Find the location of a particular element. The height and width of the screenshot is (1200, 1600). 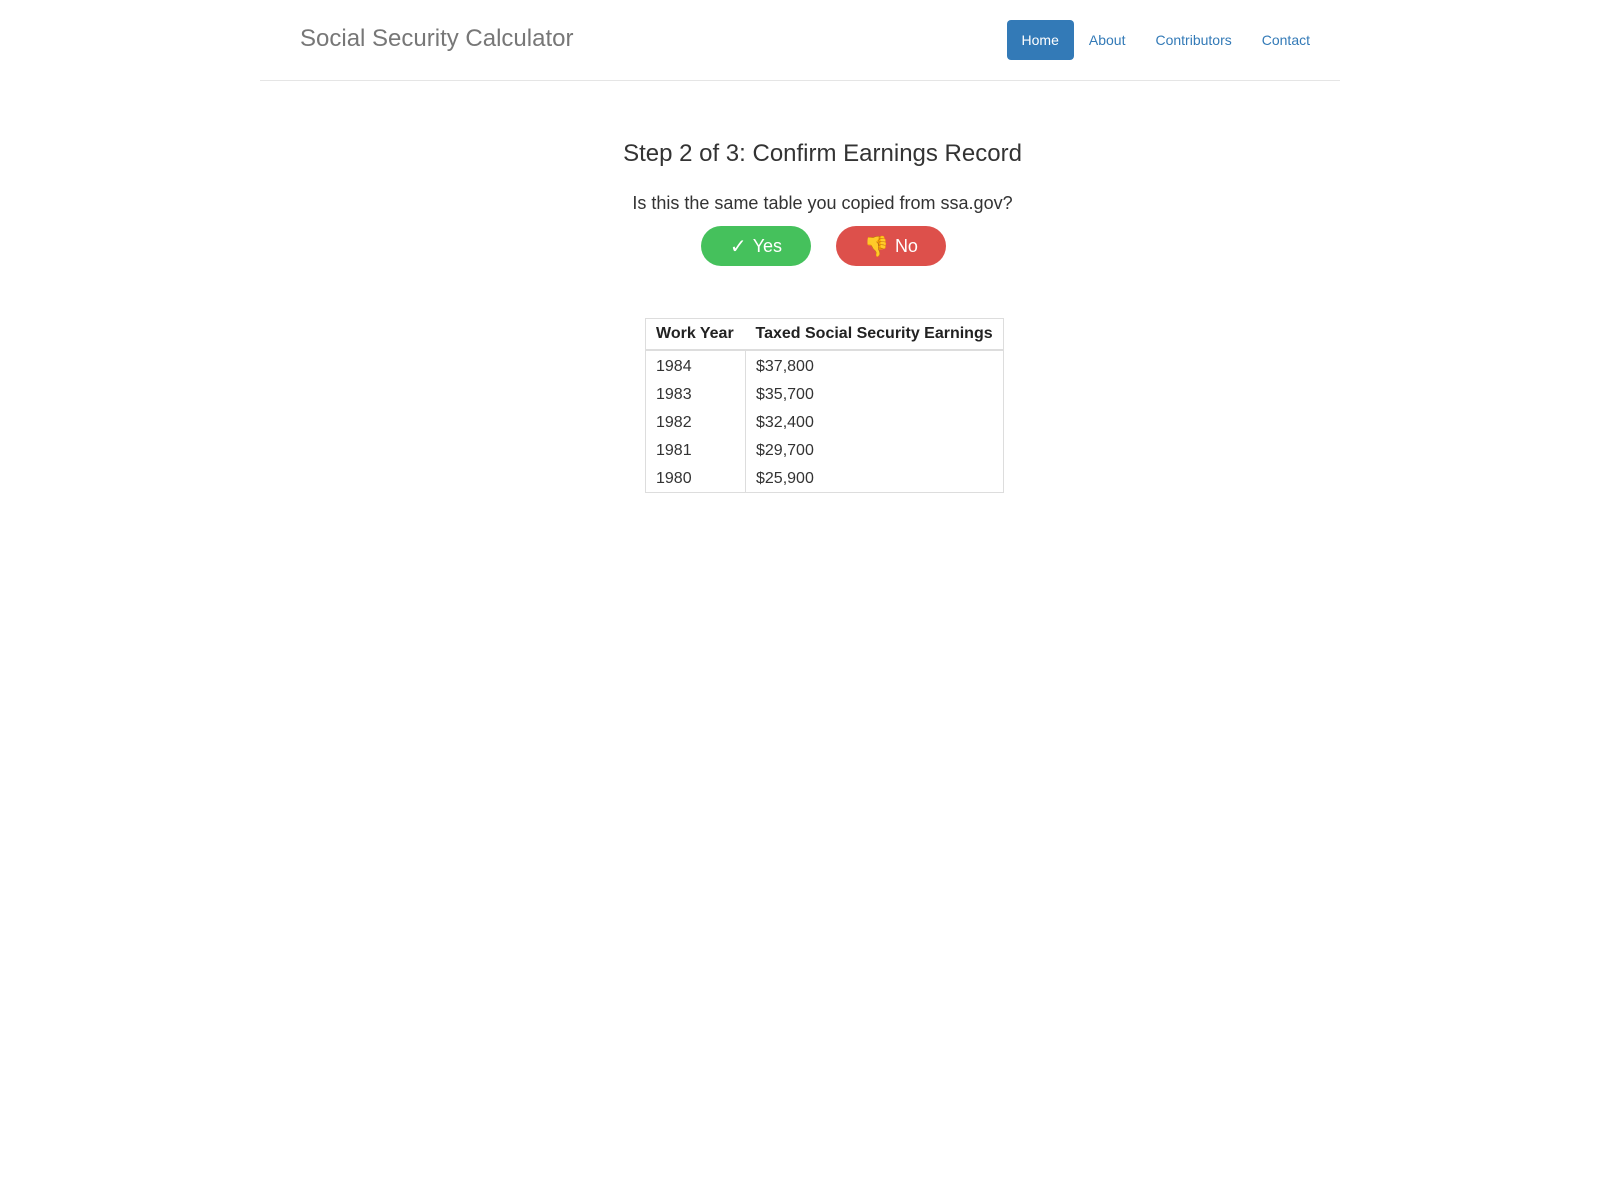

table-header-row: Work Year Taxed Social Security Earnings is located at coordinates (824, 334).